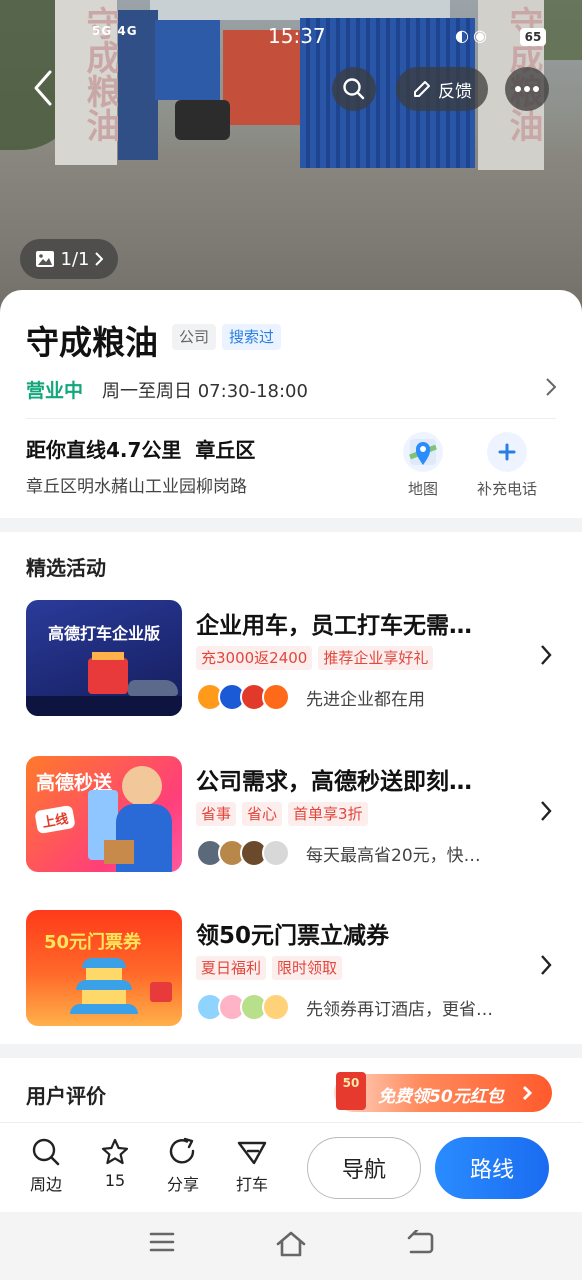 The width and height of the screenshot is (582, 1280). What do you see at coordinates (161, 992) in the screenshot?
I see `gift-box` at bounding box center [161, 992].